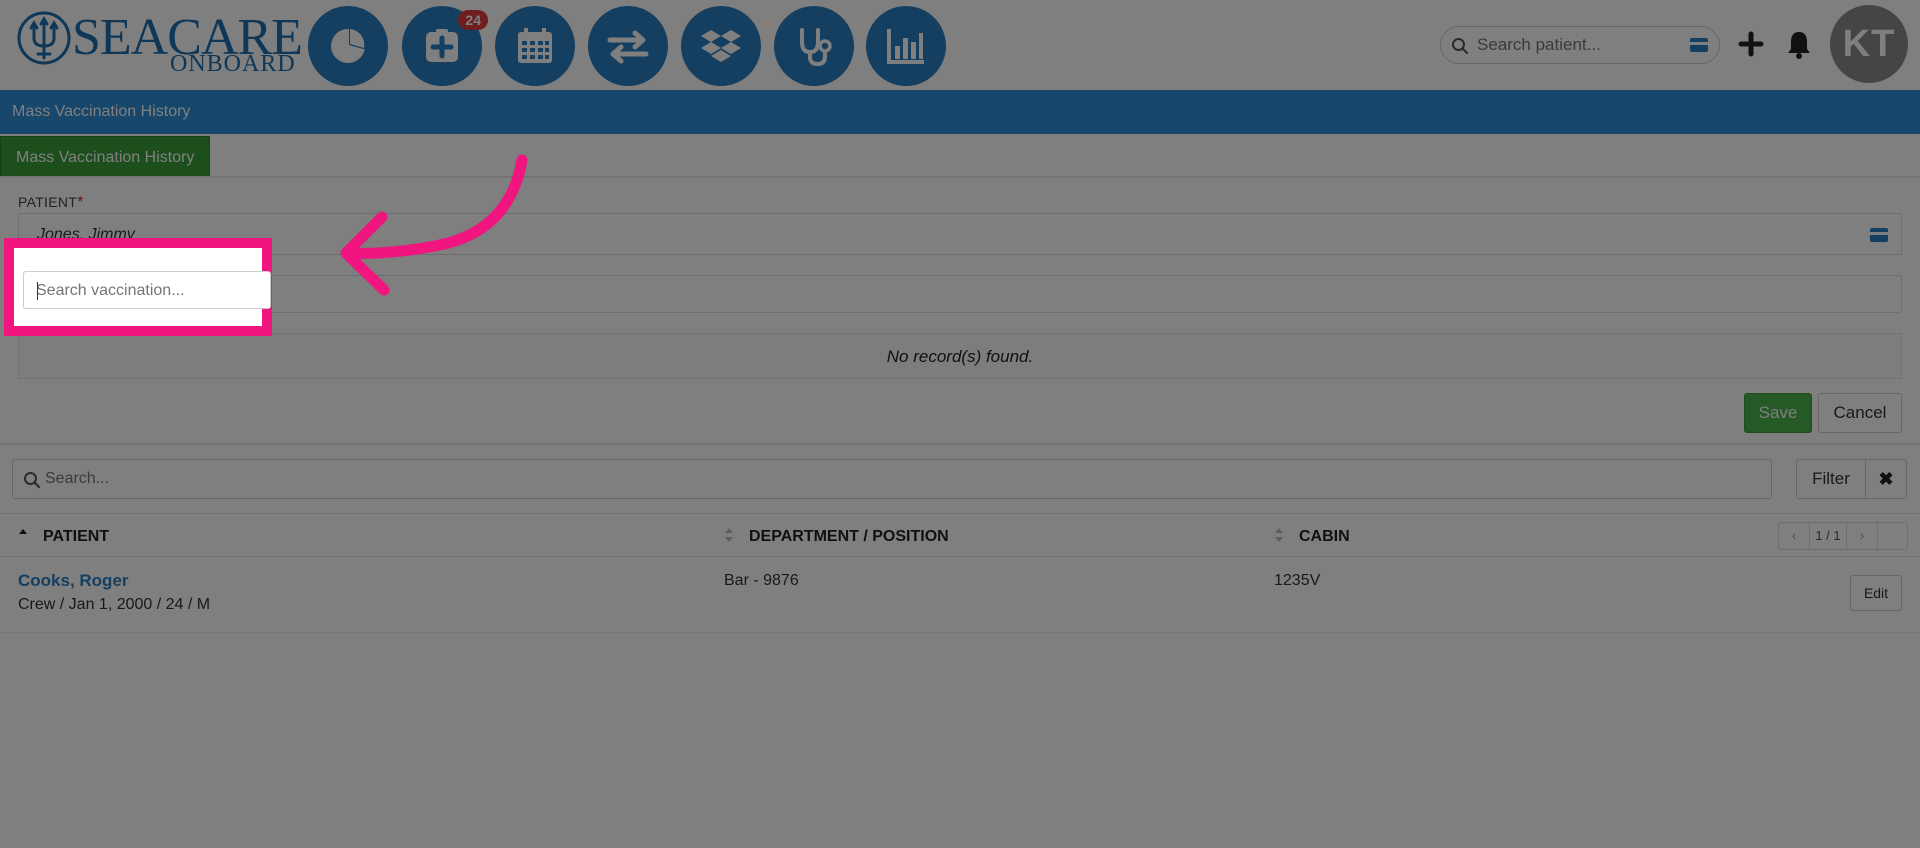 This screenshot has width=1920, height=848. I want to click on required-asterisk: *, so click(80, 202).